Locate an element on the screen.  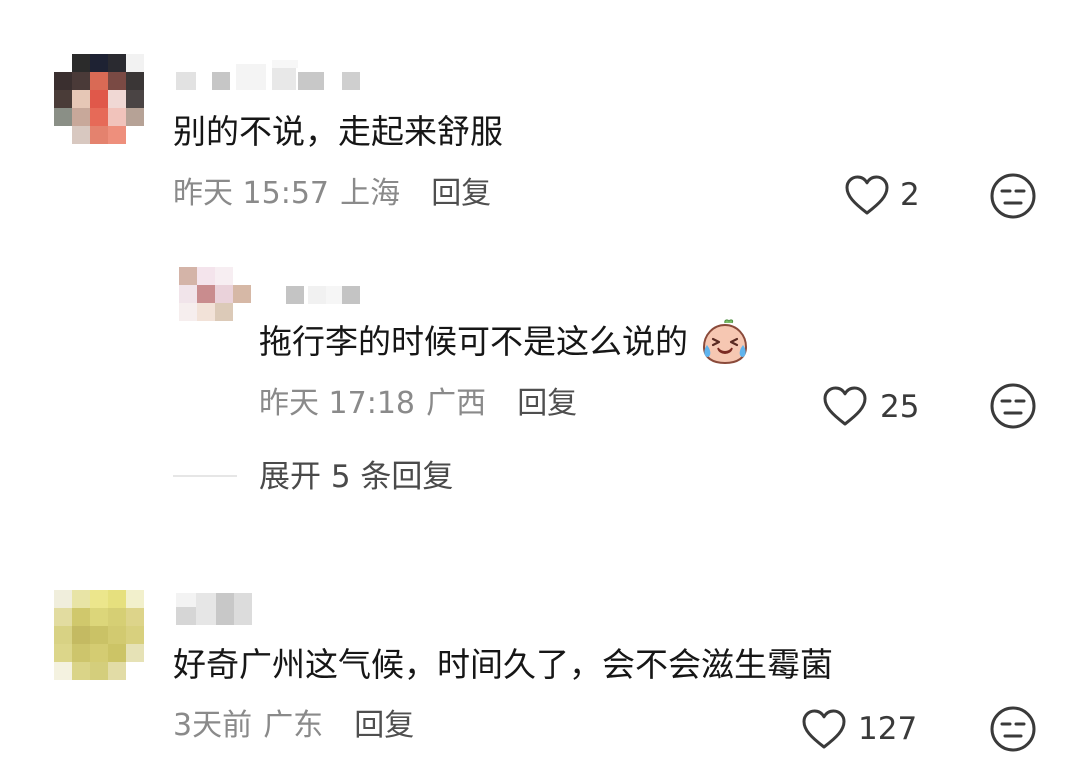
like-button: 25 is located at coordinates (877, 407).